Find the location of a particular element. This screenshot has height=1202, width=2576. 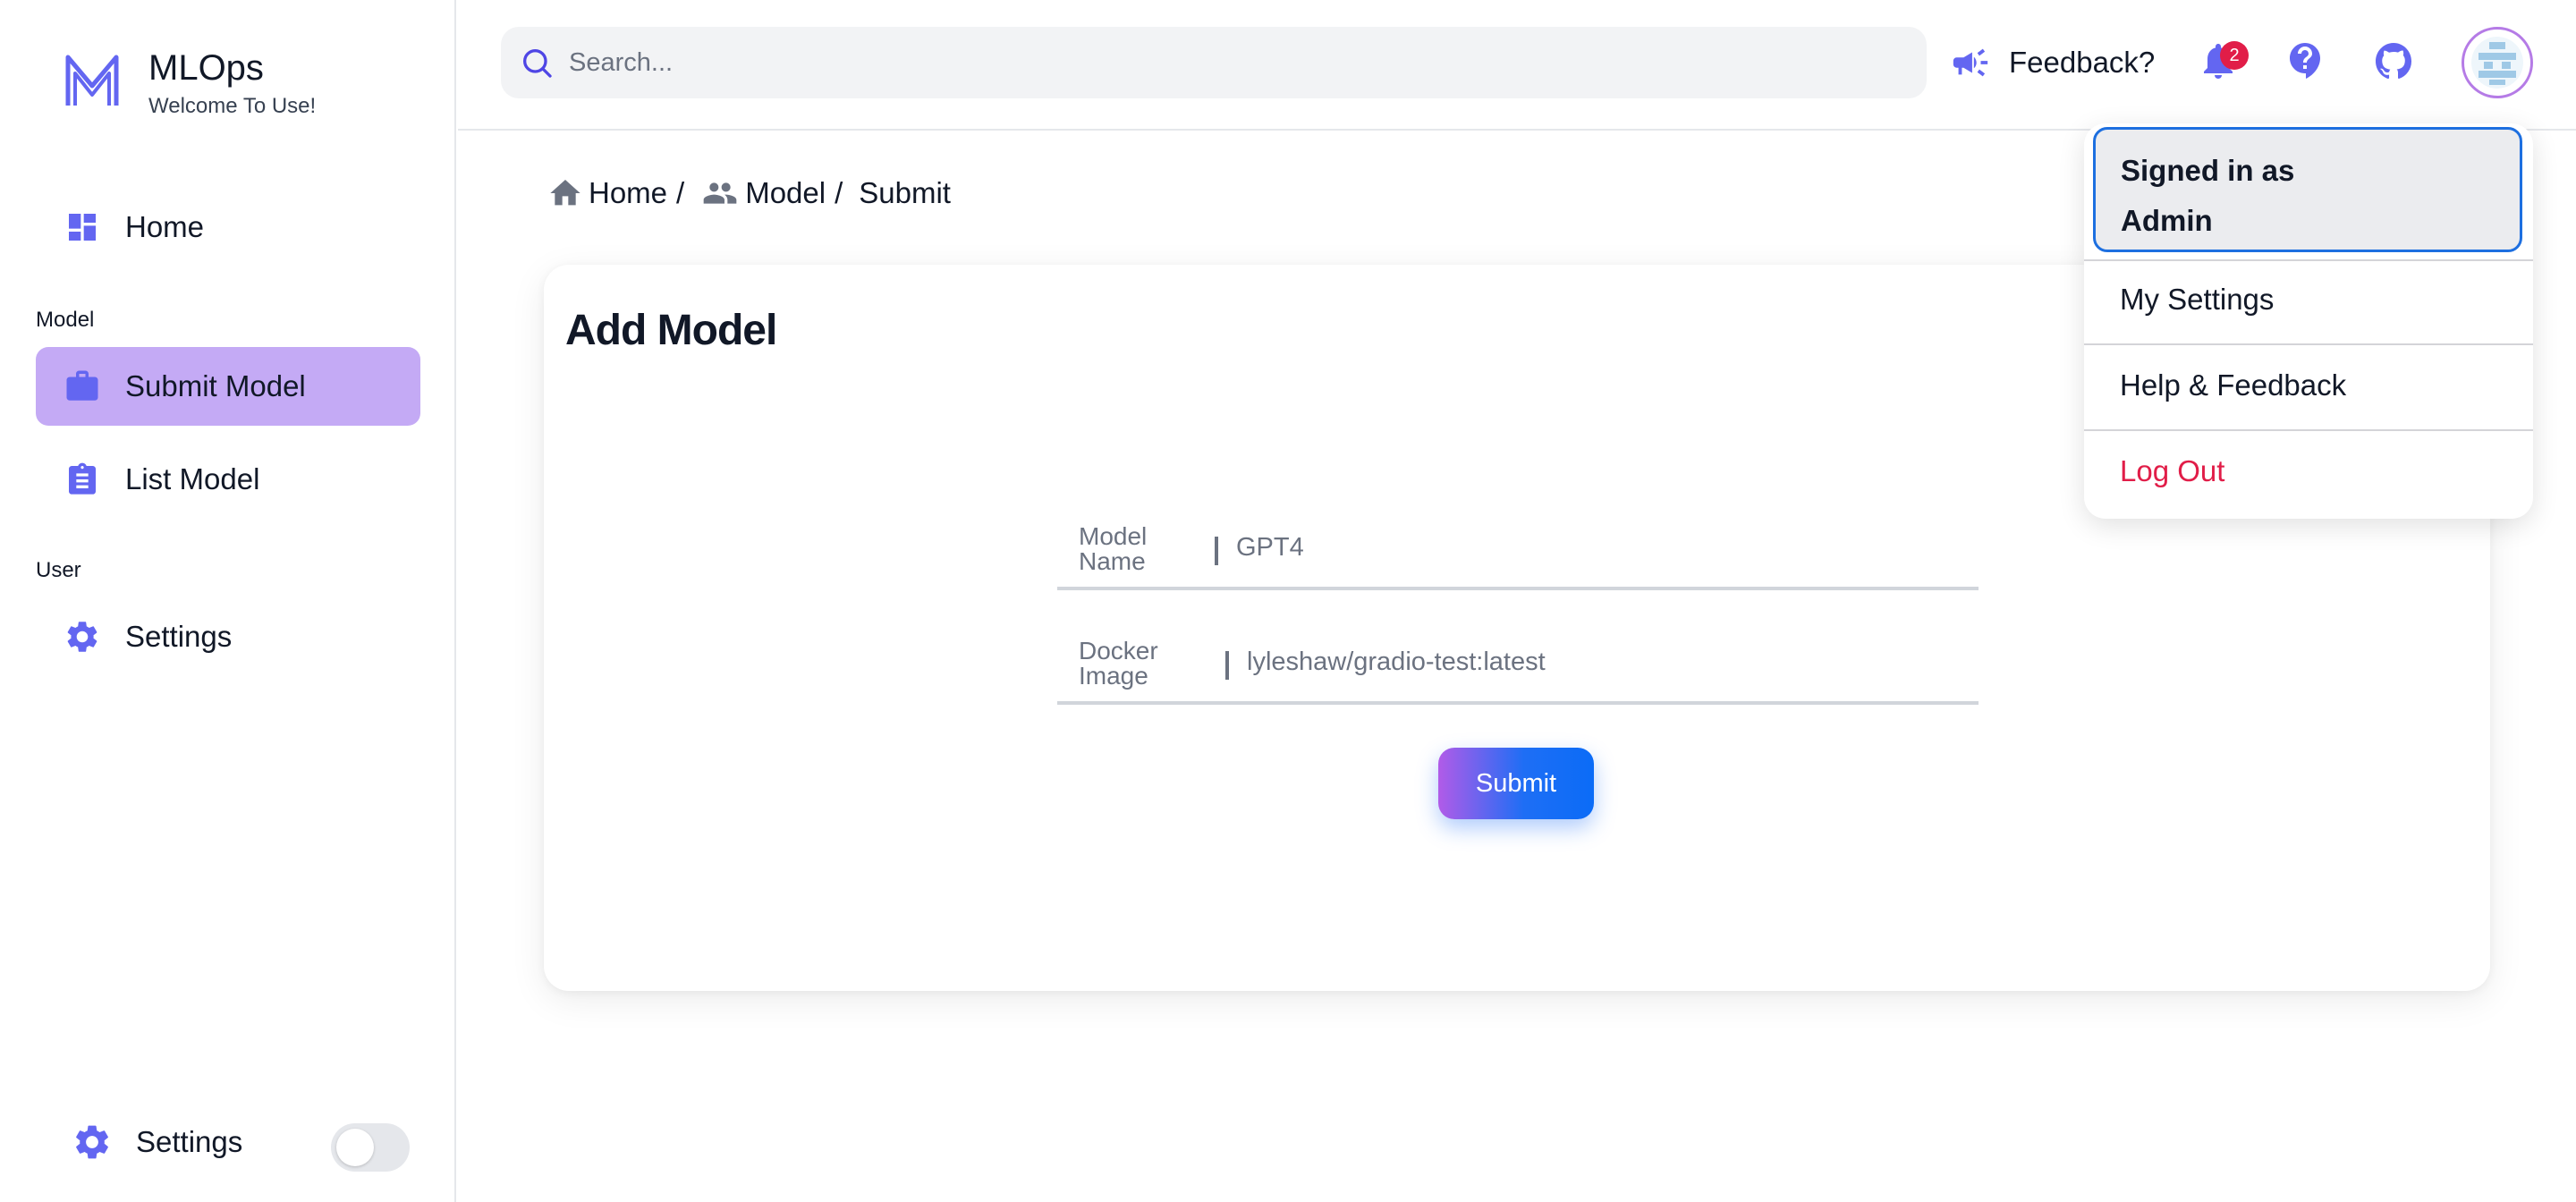

home-icon is located at coordinates (565, 193).